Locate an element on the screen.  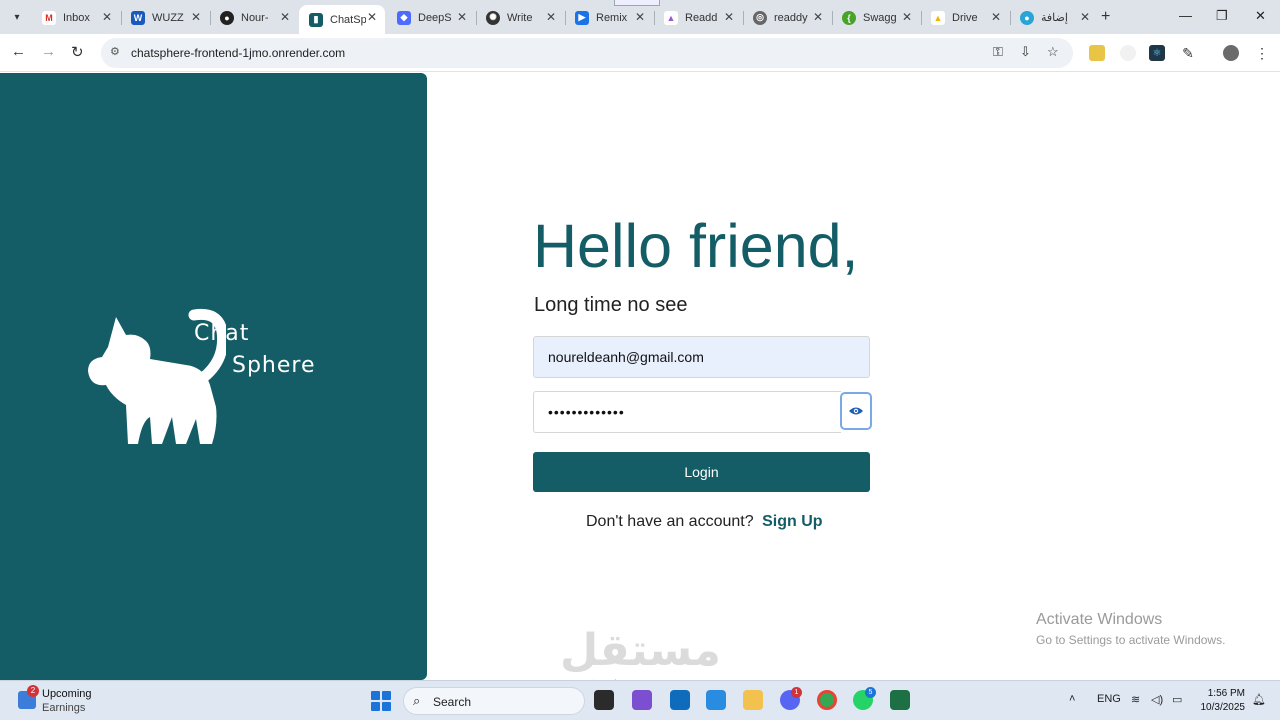
terminal-app-icon is located at coordinates (604, 700).